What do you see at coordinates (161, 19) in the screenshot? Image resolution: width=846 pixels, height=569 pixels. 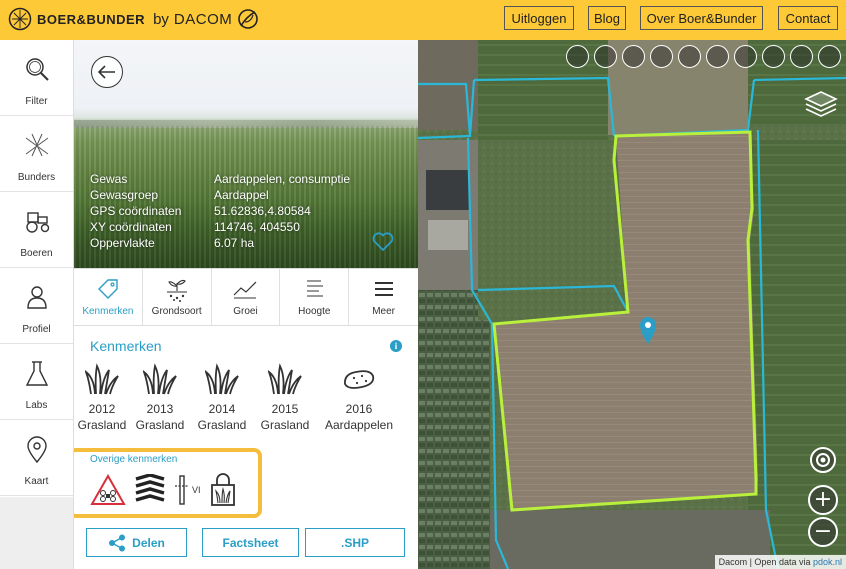 I see `logo-by: by` at bounding box center [161, 19].